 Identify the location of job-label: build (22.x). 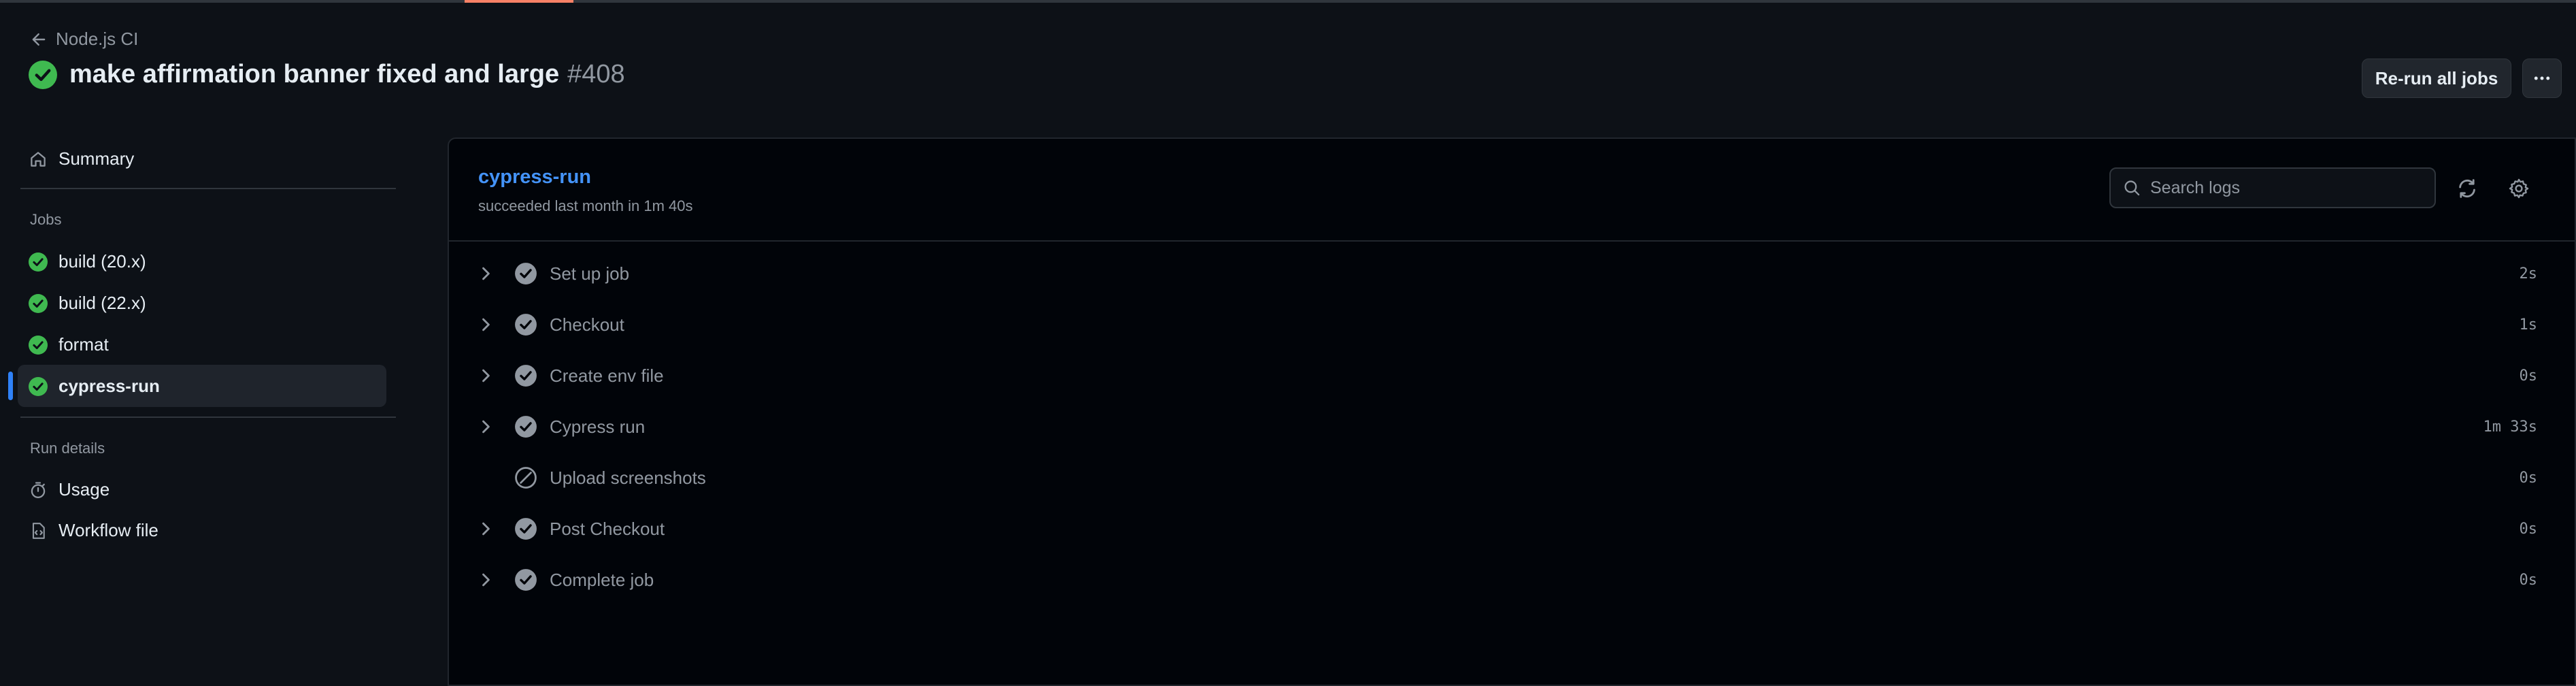
(102, 303).